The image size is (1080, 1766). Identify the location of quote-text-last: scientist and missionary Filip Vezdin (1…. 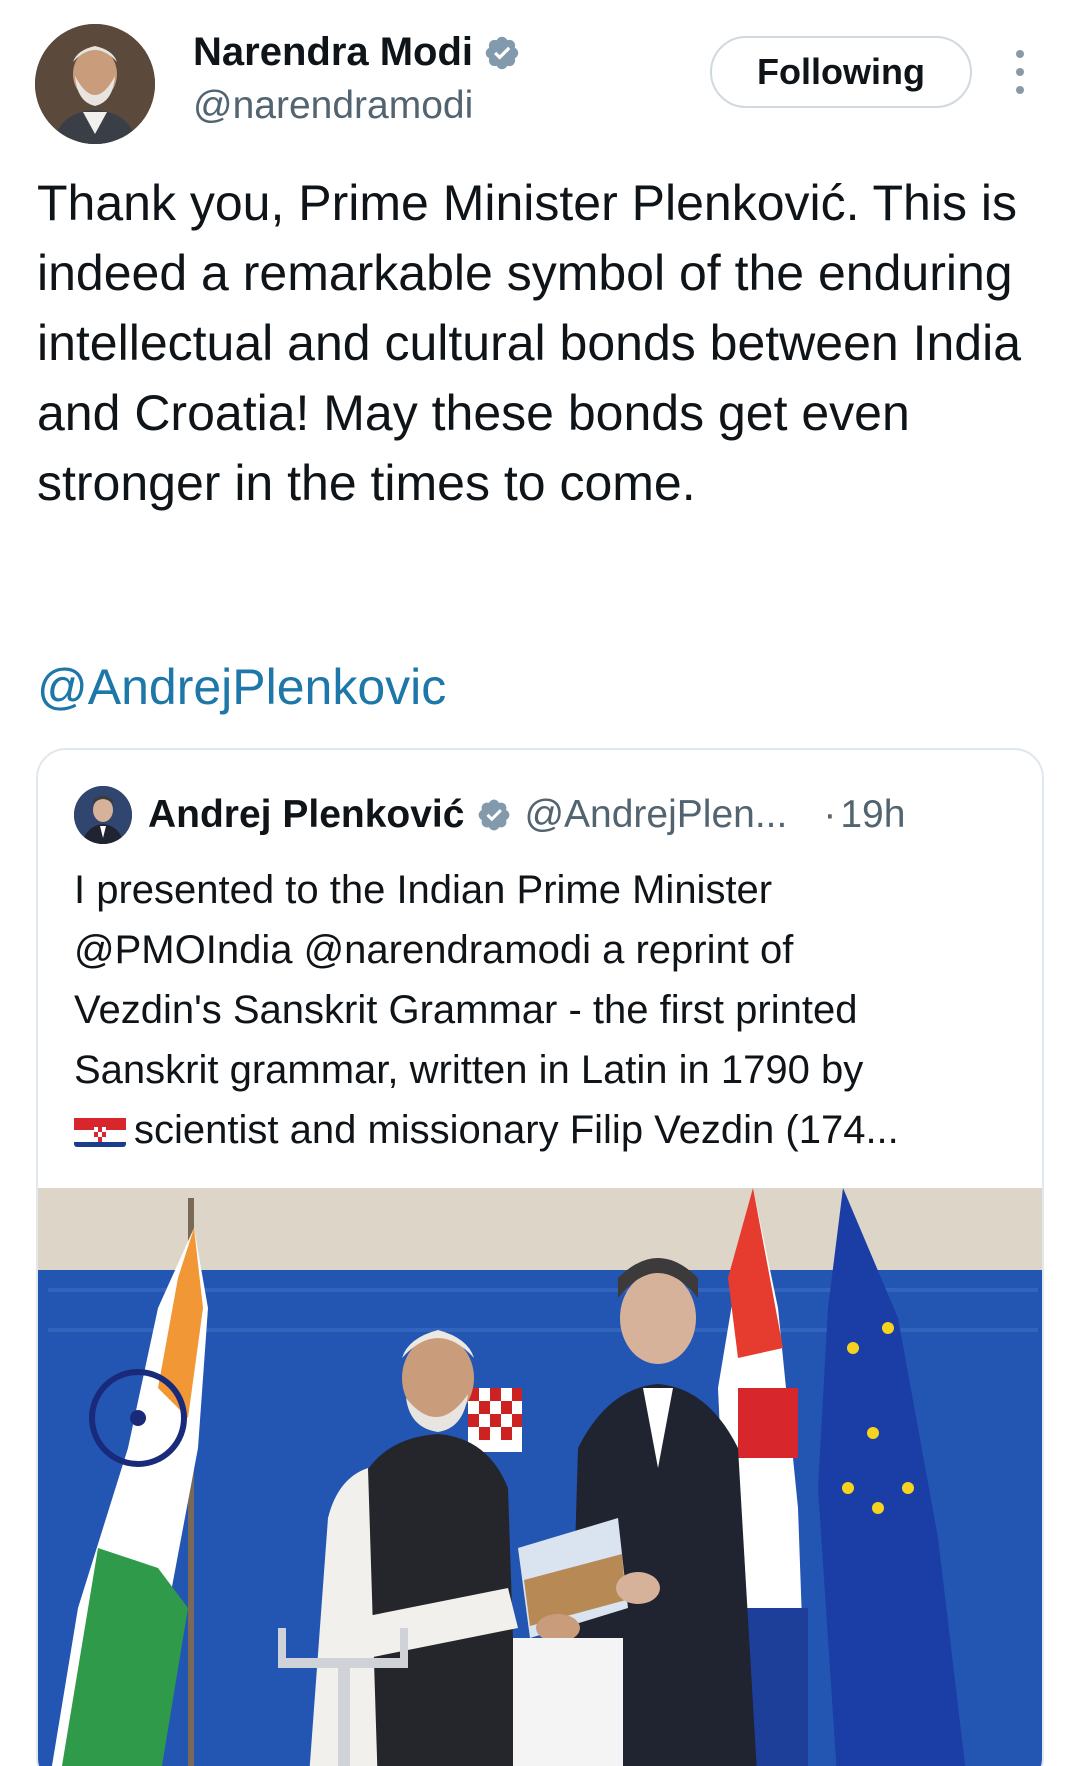
(516, 1130).